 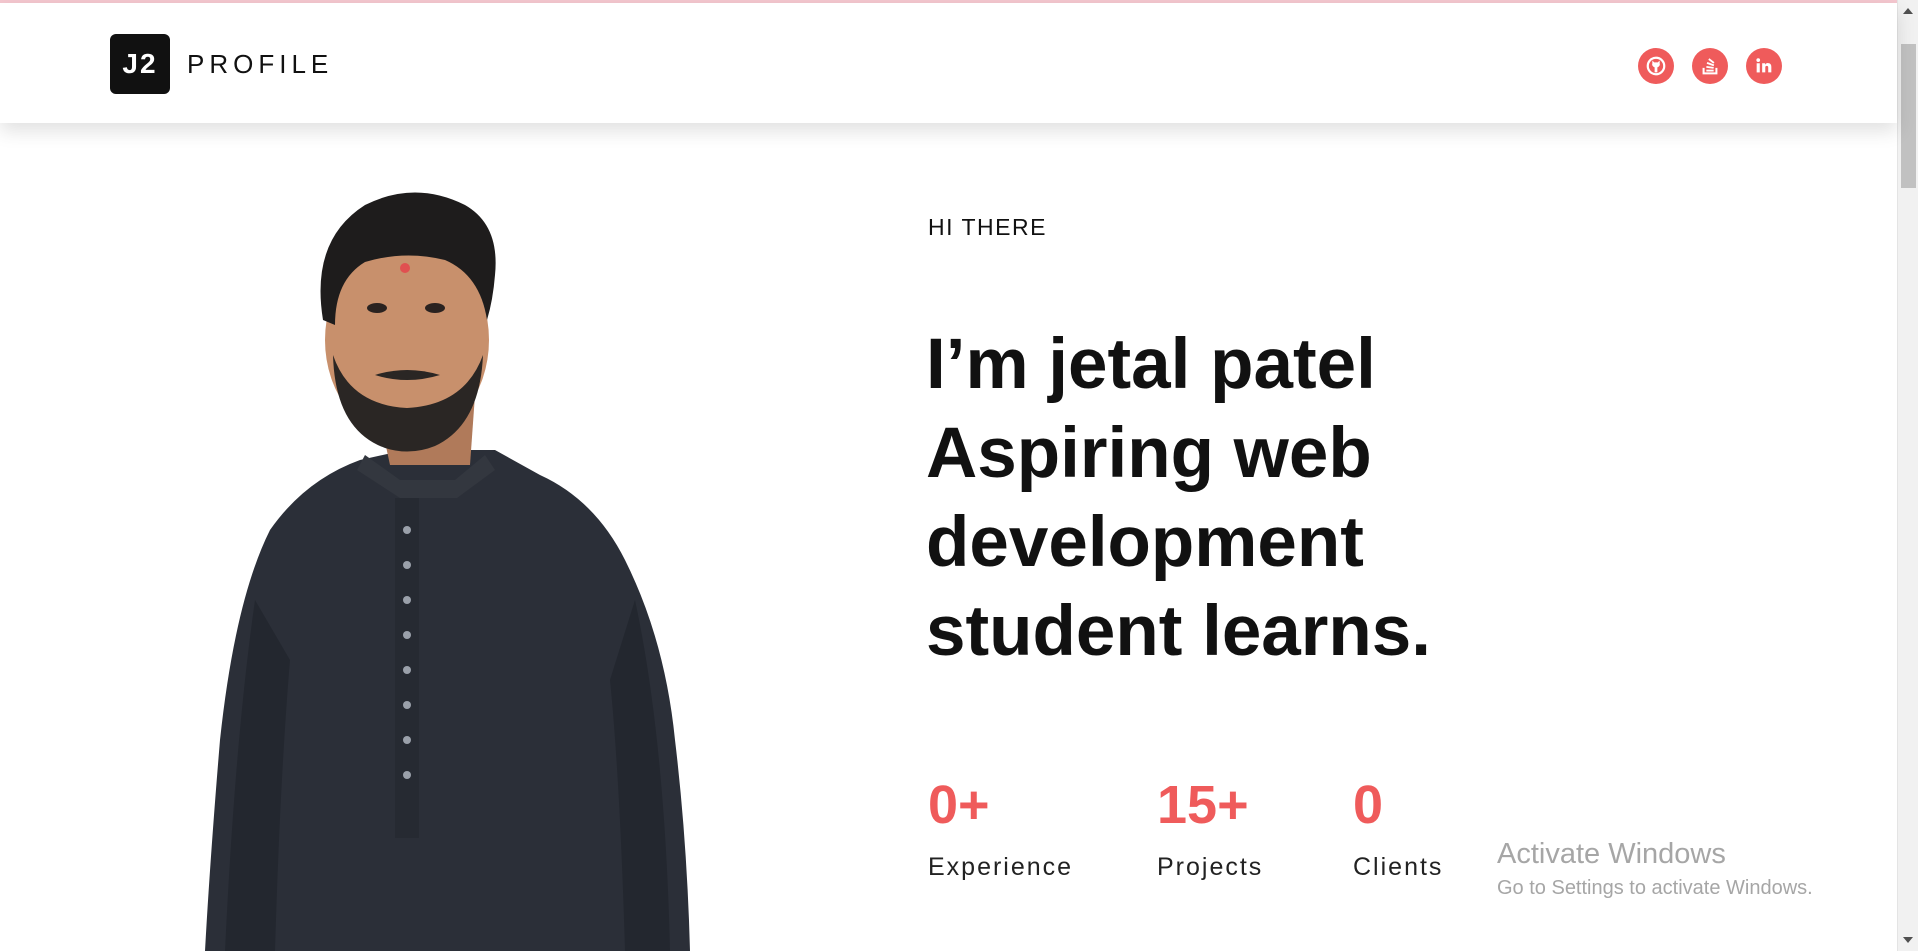 I want to click on watermark-title: Activate Windows, so click(x=1611, y=854).